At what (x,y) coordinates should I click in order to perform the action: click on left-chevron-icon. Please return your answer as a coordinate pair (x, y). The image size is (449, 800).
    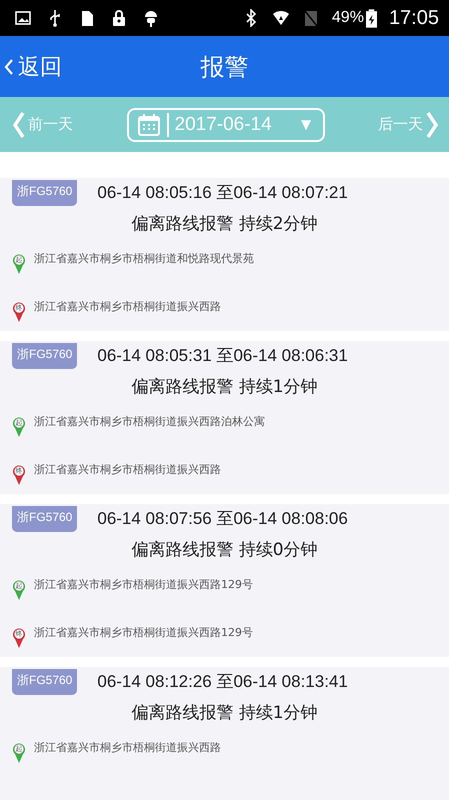
    Looking at the image, I should click on (19, 125).